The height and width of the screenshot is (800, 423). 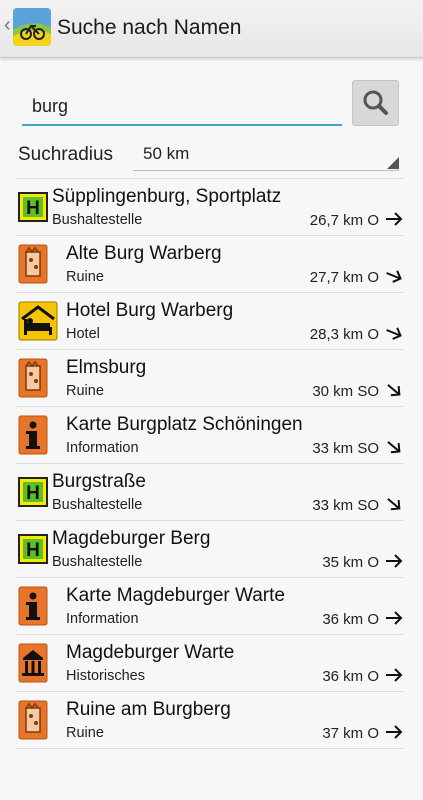 What do you see at coordinates (99, 481) in the screenshot?
I see `result-name: Burgstraße` at bounding box center [99, 481].